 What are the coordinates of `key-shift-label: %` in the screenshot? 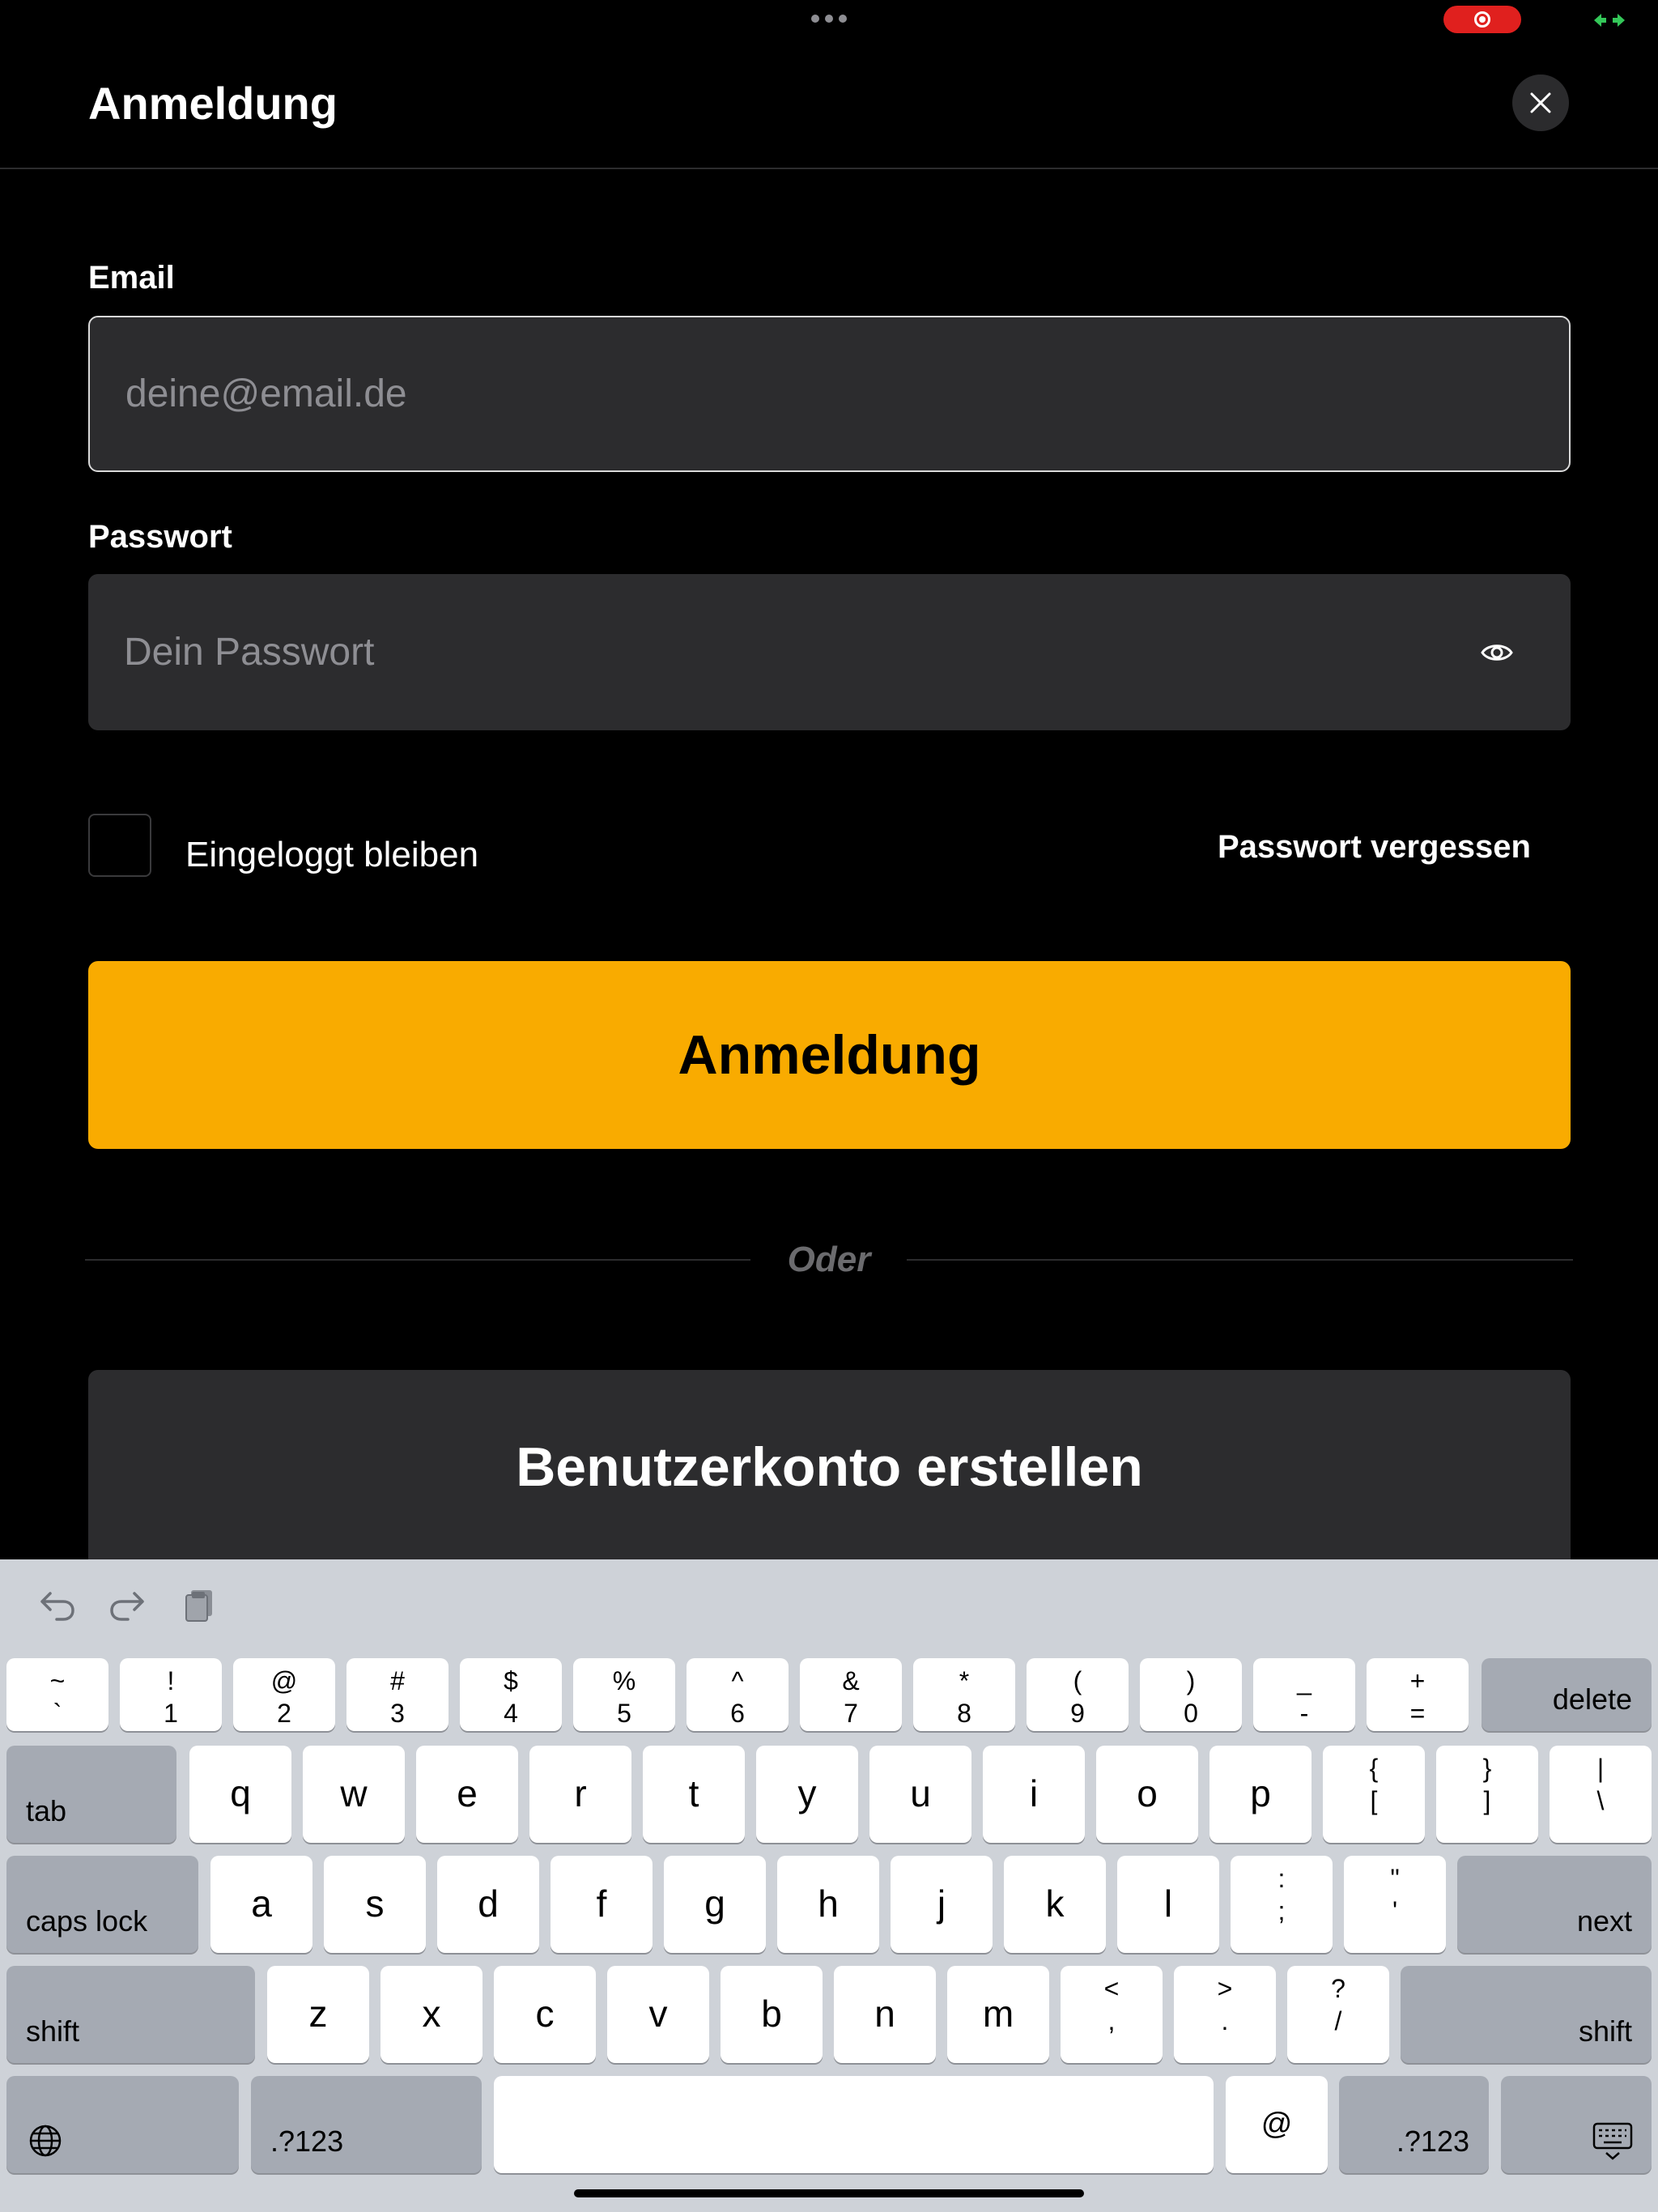 It's located at (624, 1680).